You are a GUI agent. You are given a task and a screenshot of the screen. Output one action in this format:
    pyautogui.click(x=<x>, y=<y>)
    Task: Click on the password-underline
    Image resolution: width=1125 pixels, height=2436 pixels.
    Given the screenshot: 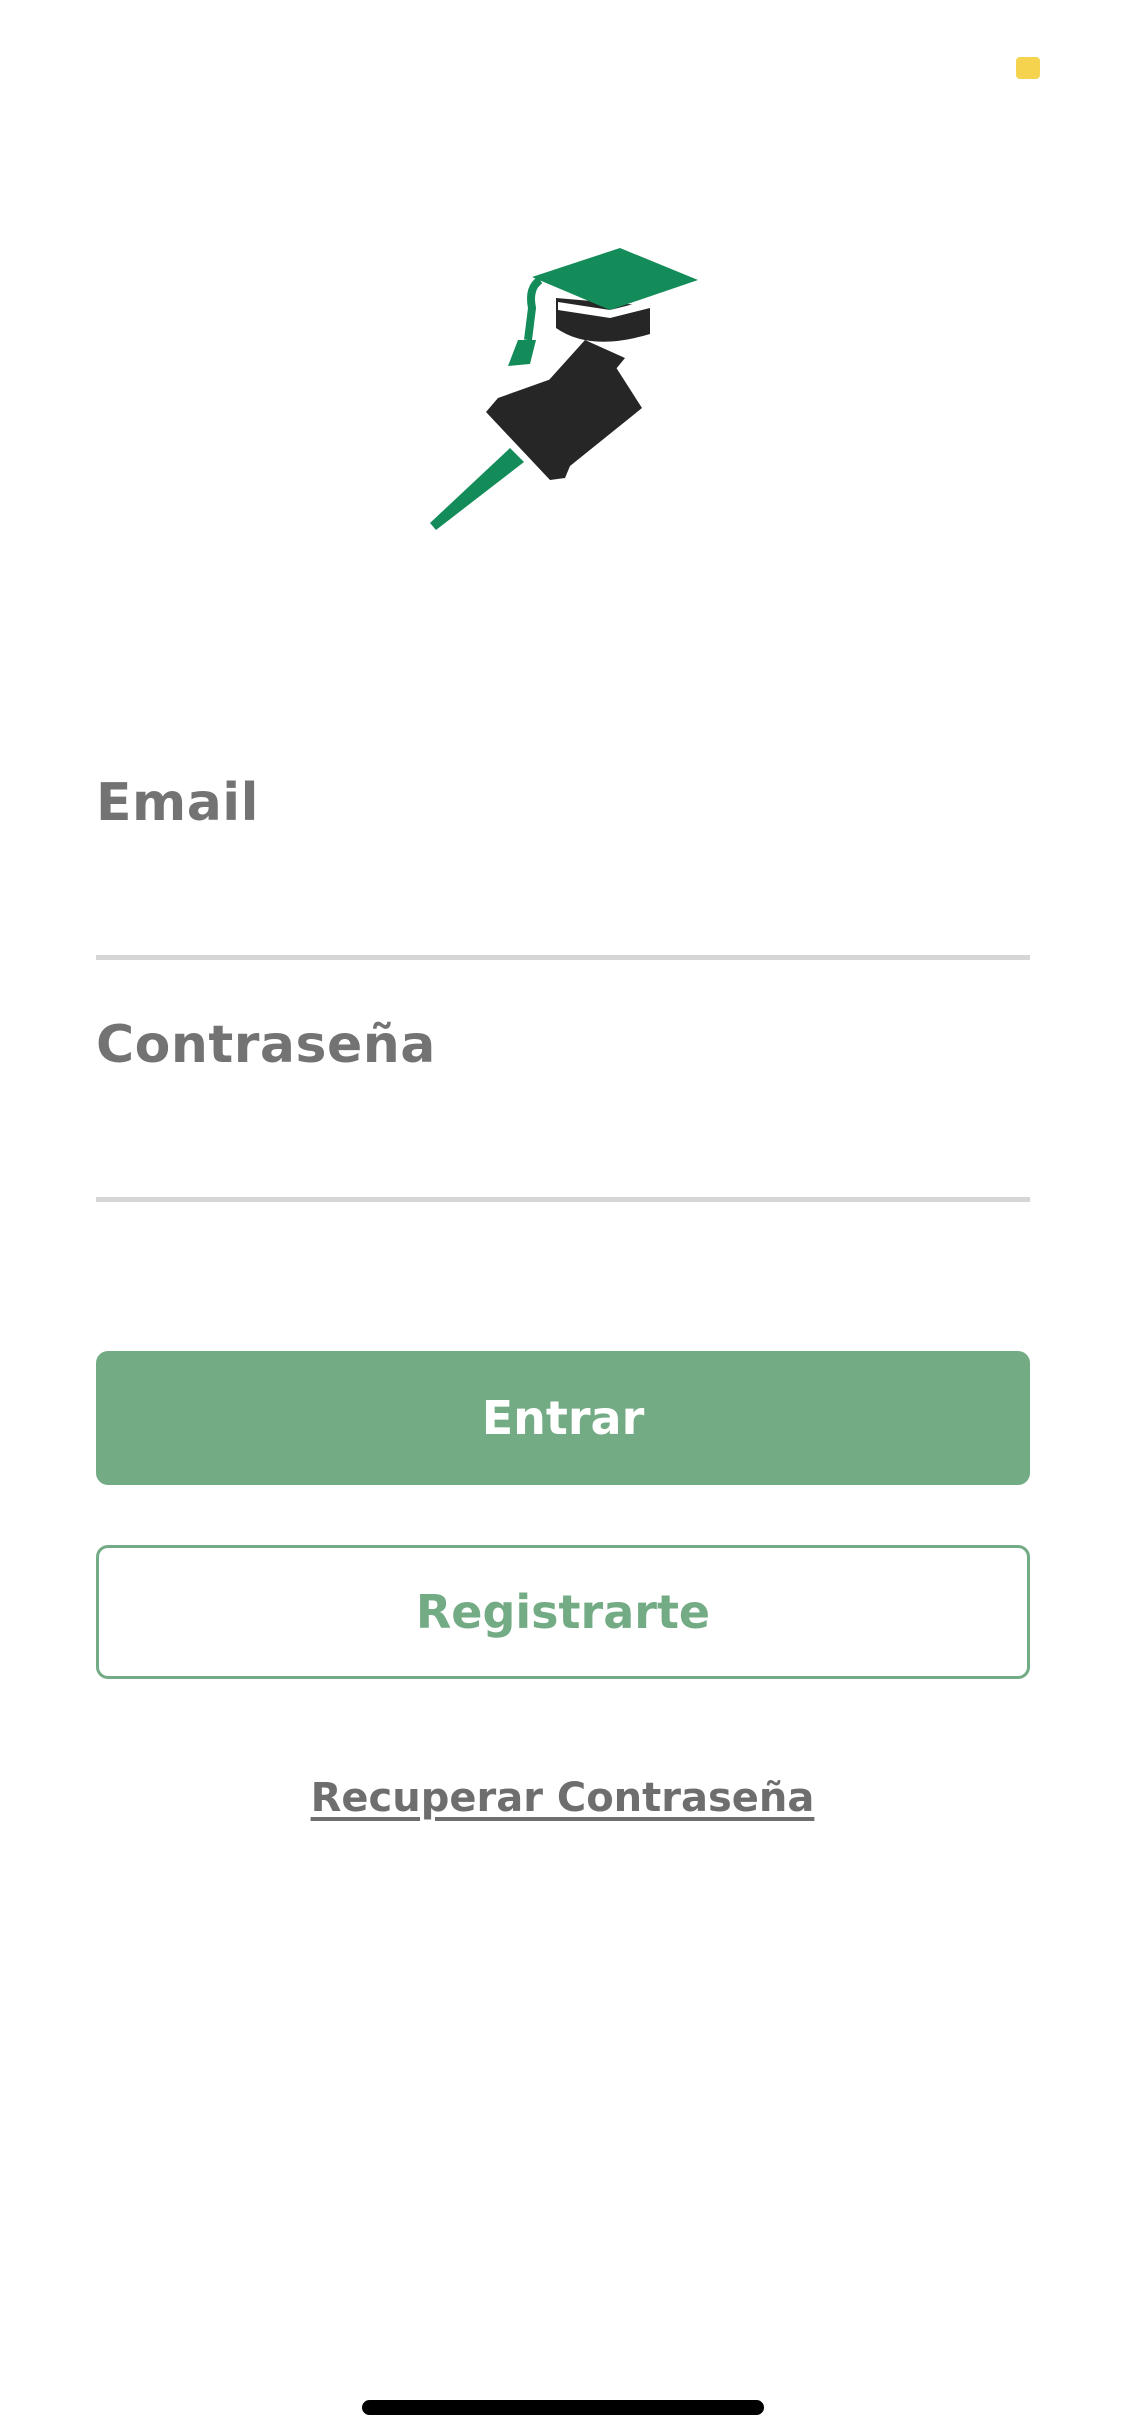 What is the action you would take?
    pyautogui.click(x=563, y=1199)
    